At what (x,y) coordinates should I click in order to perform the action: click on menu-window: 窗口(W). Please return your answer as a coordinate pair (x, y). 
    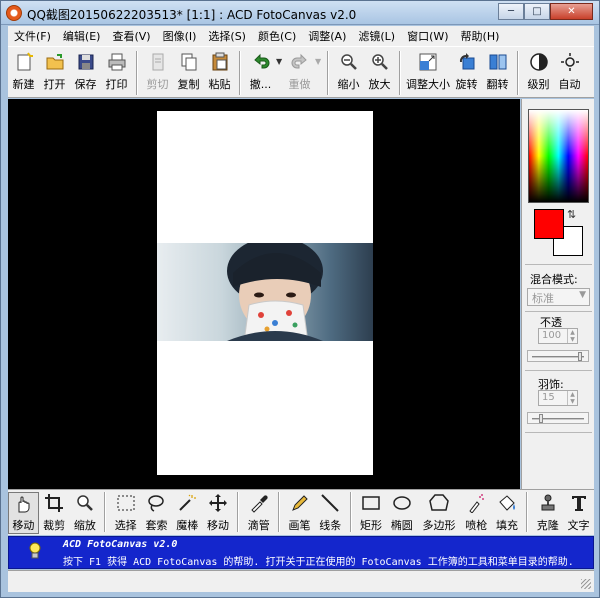
    Looking at the image, I should click on (427, 36).